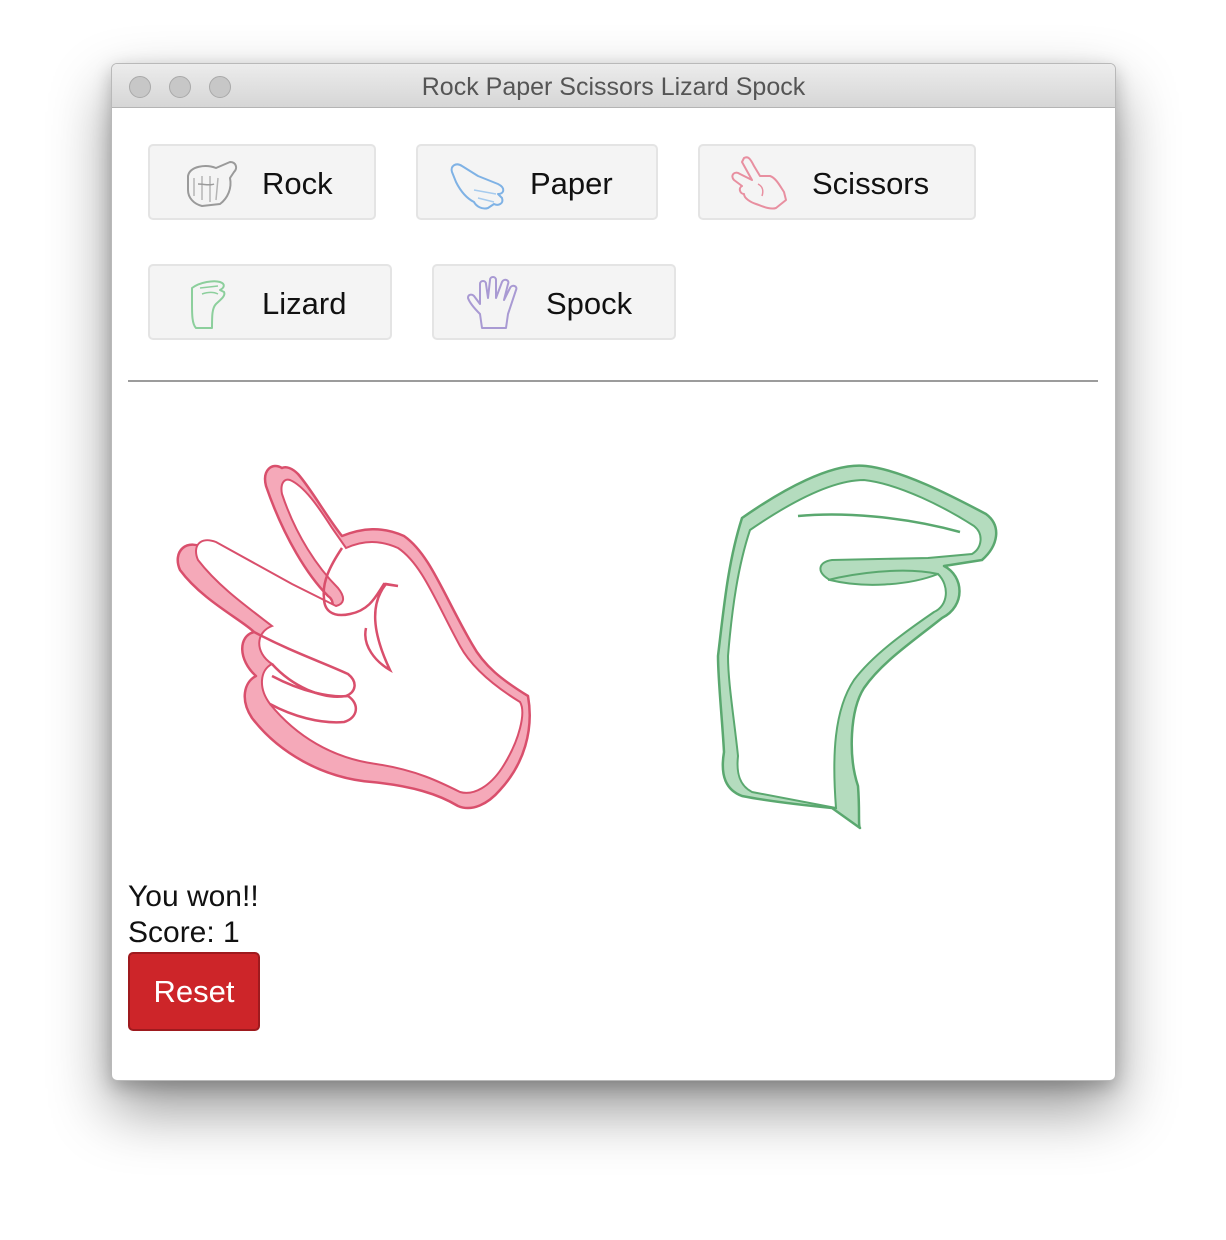 Image resolution: width=1226 pixels, height=1240 pixels. What do you see at coordinates (492, 302) in the screenshot?
I see `spock-hand-icon` at bounding box center [492, 302].